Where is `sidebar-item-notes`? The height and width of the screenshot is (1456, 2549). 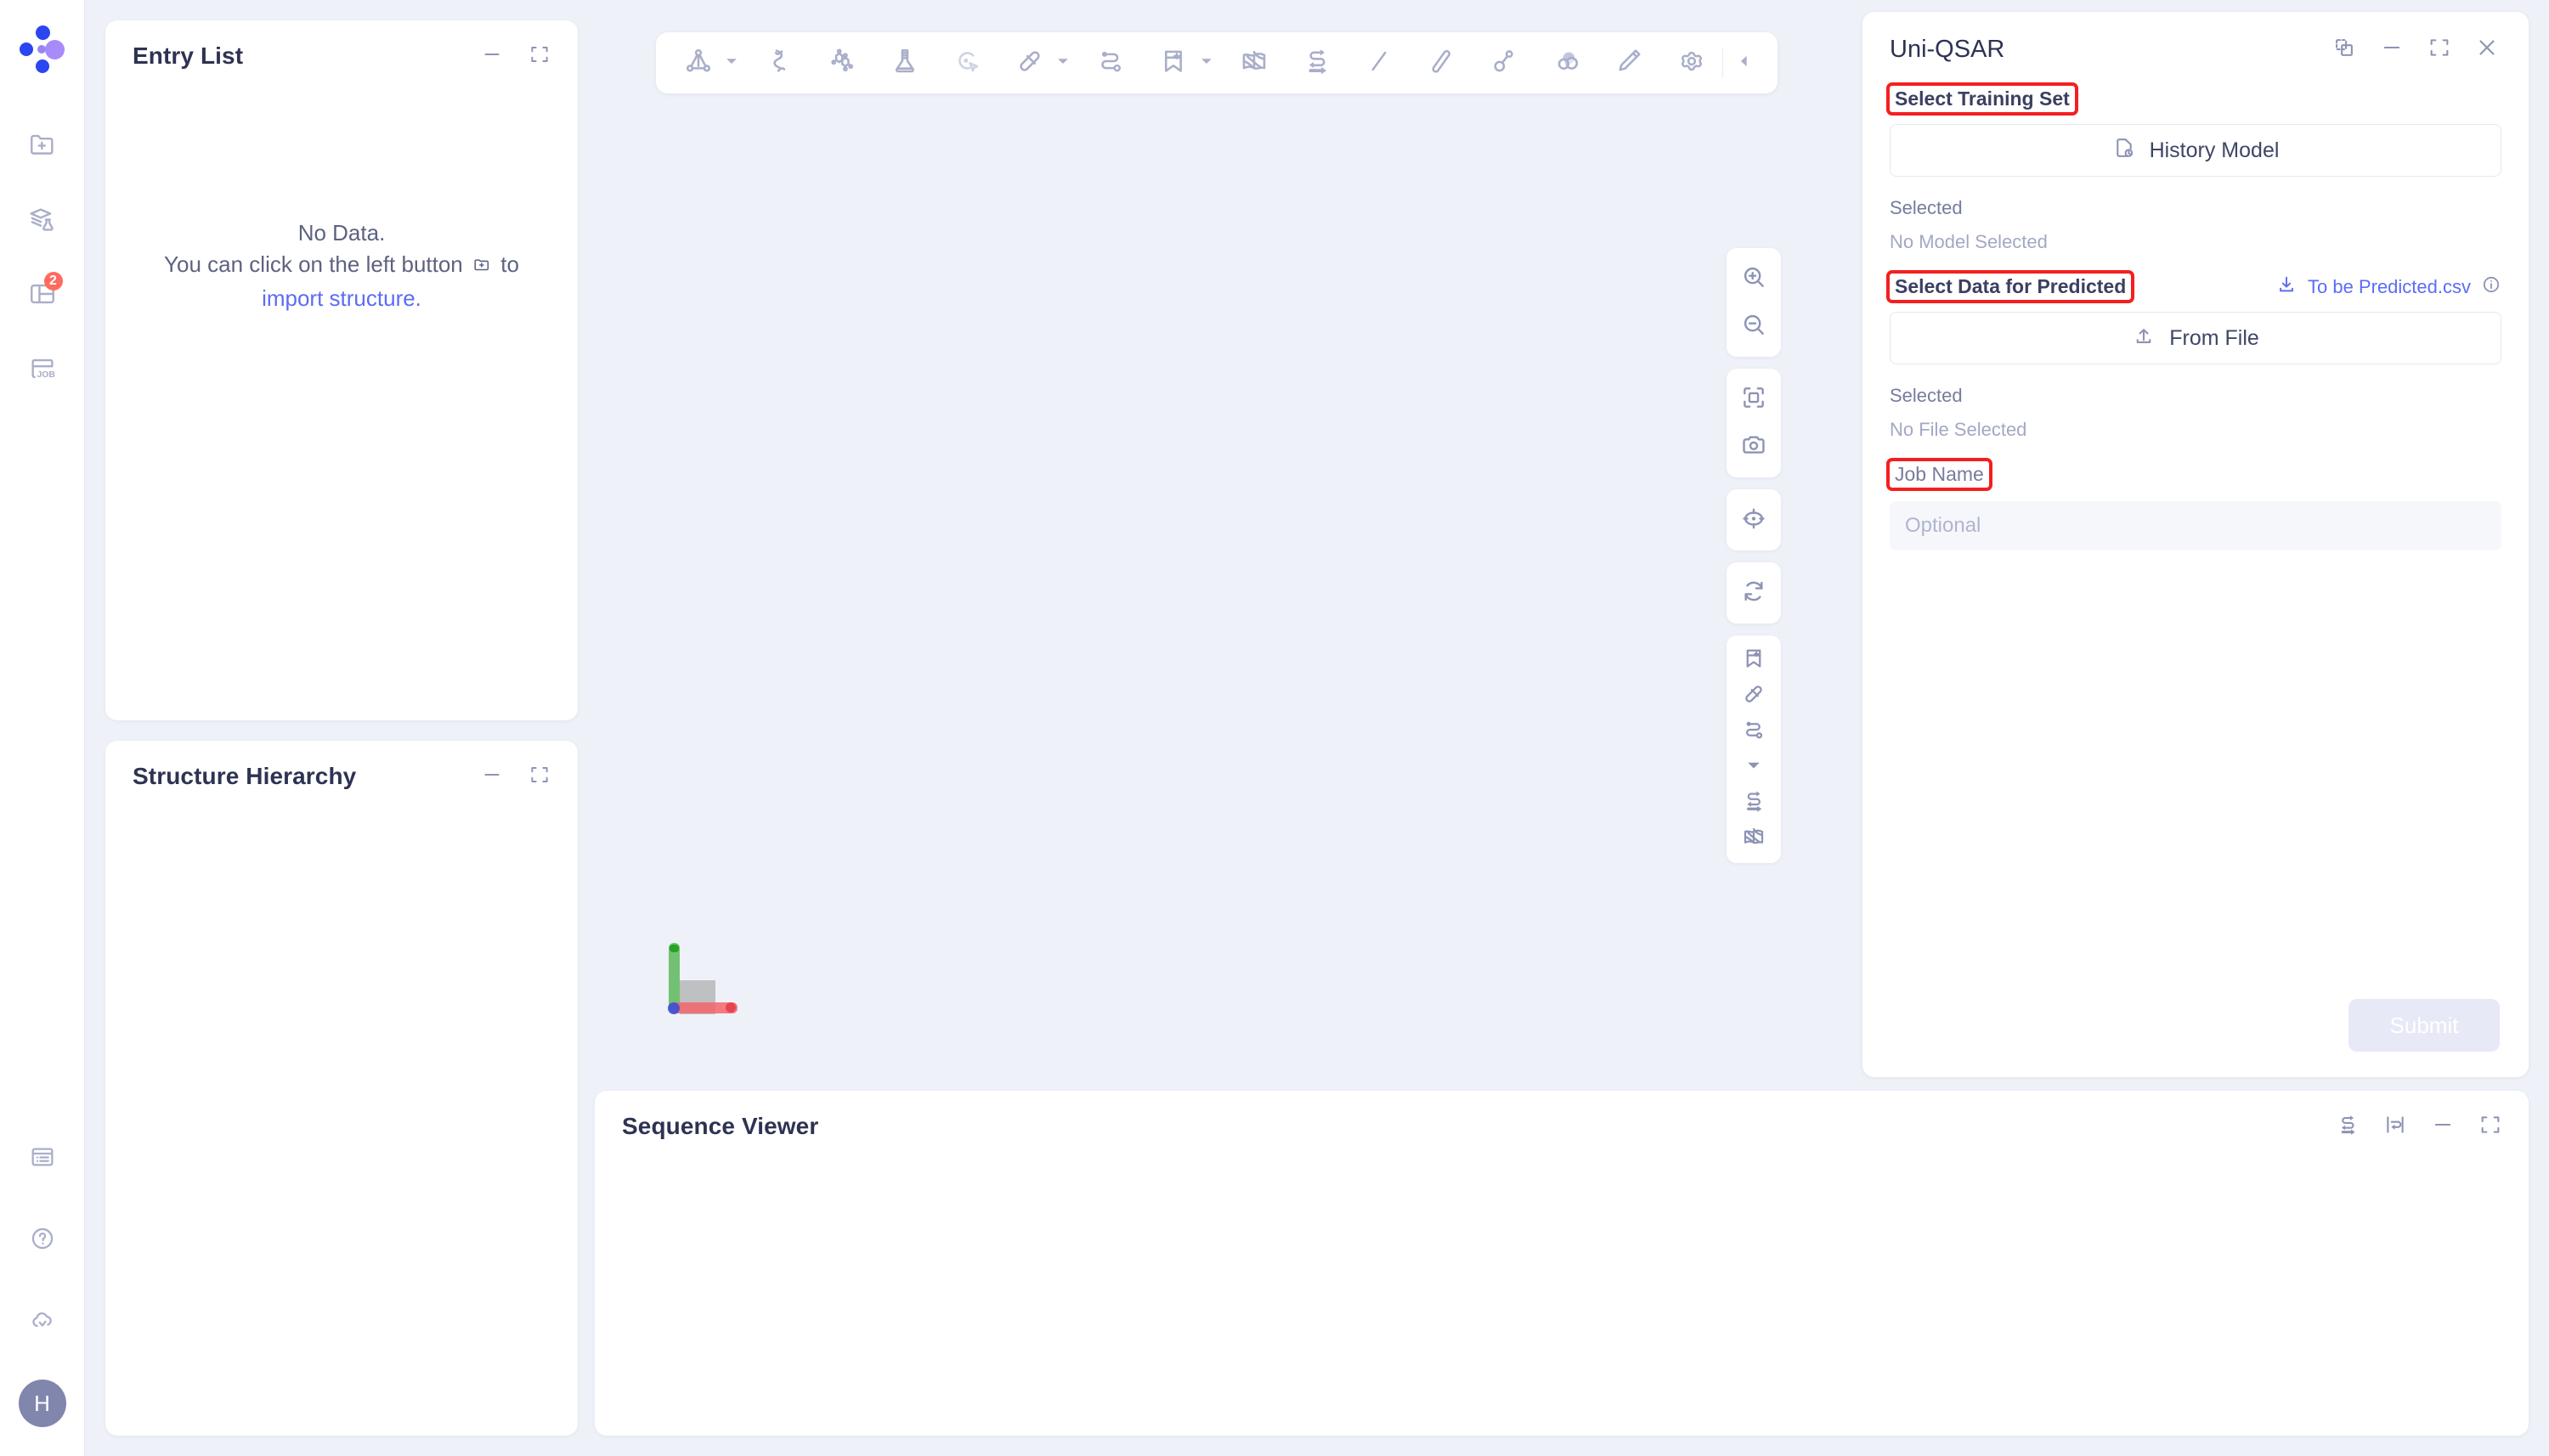
sidebar-item-notes is located at coordinates (43, 1157).